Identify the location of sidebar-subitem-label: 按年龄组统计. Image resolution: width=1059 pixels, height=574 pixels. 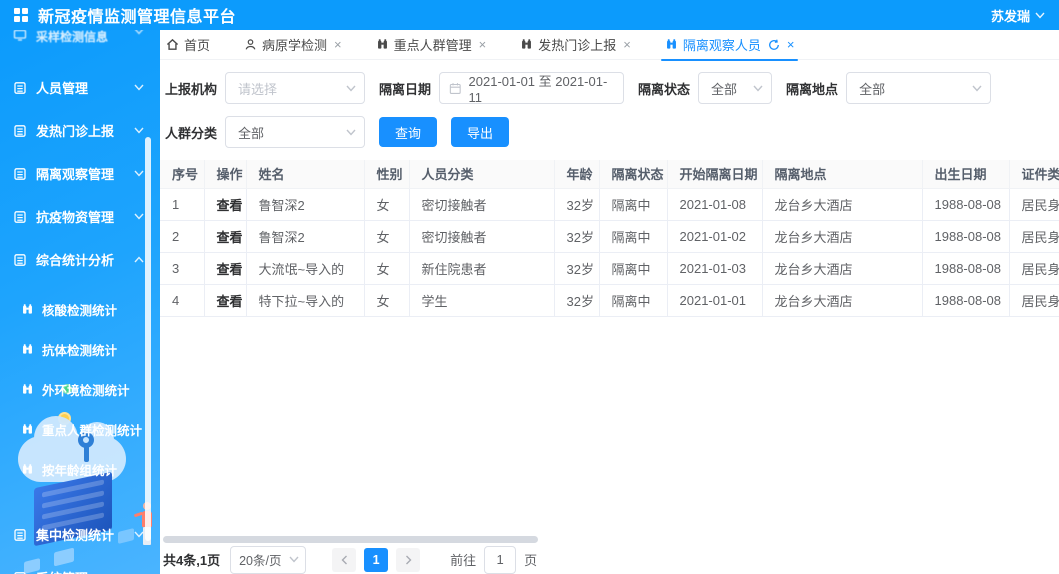
(80, 470).